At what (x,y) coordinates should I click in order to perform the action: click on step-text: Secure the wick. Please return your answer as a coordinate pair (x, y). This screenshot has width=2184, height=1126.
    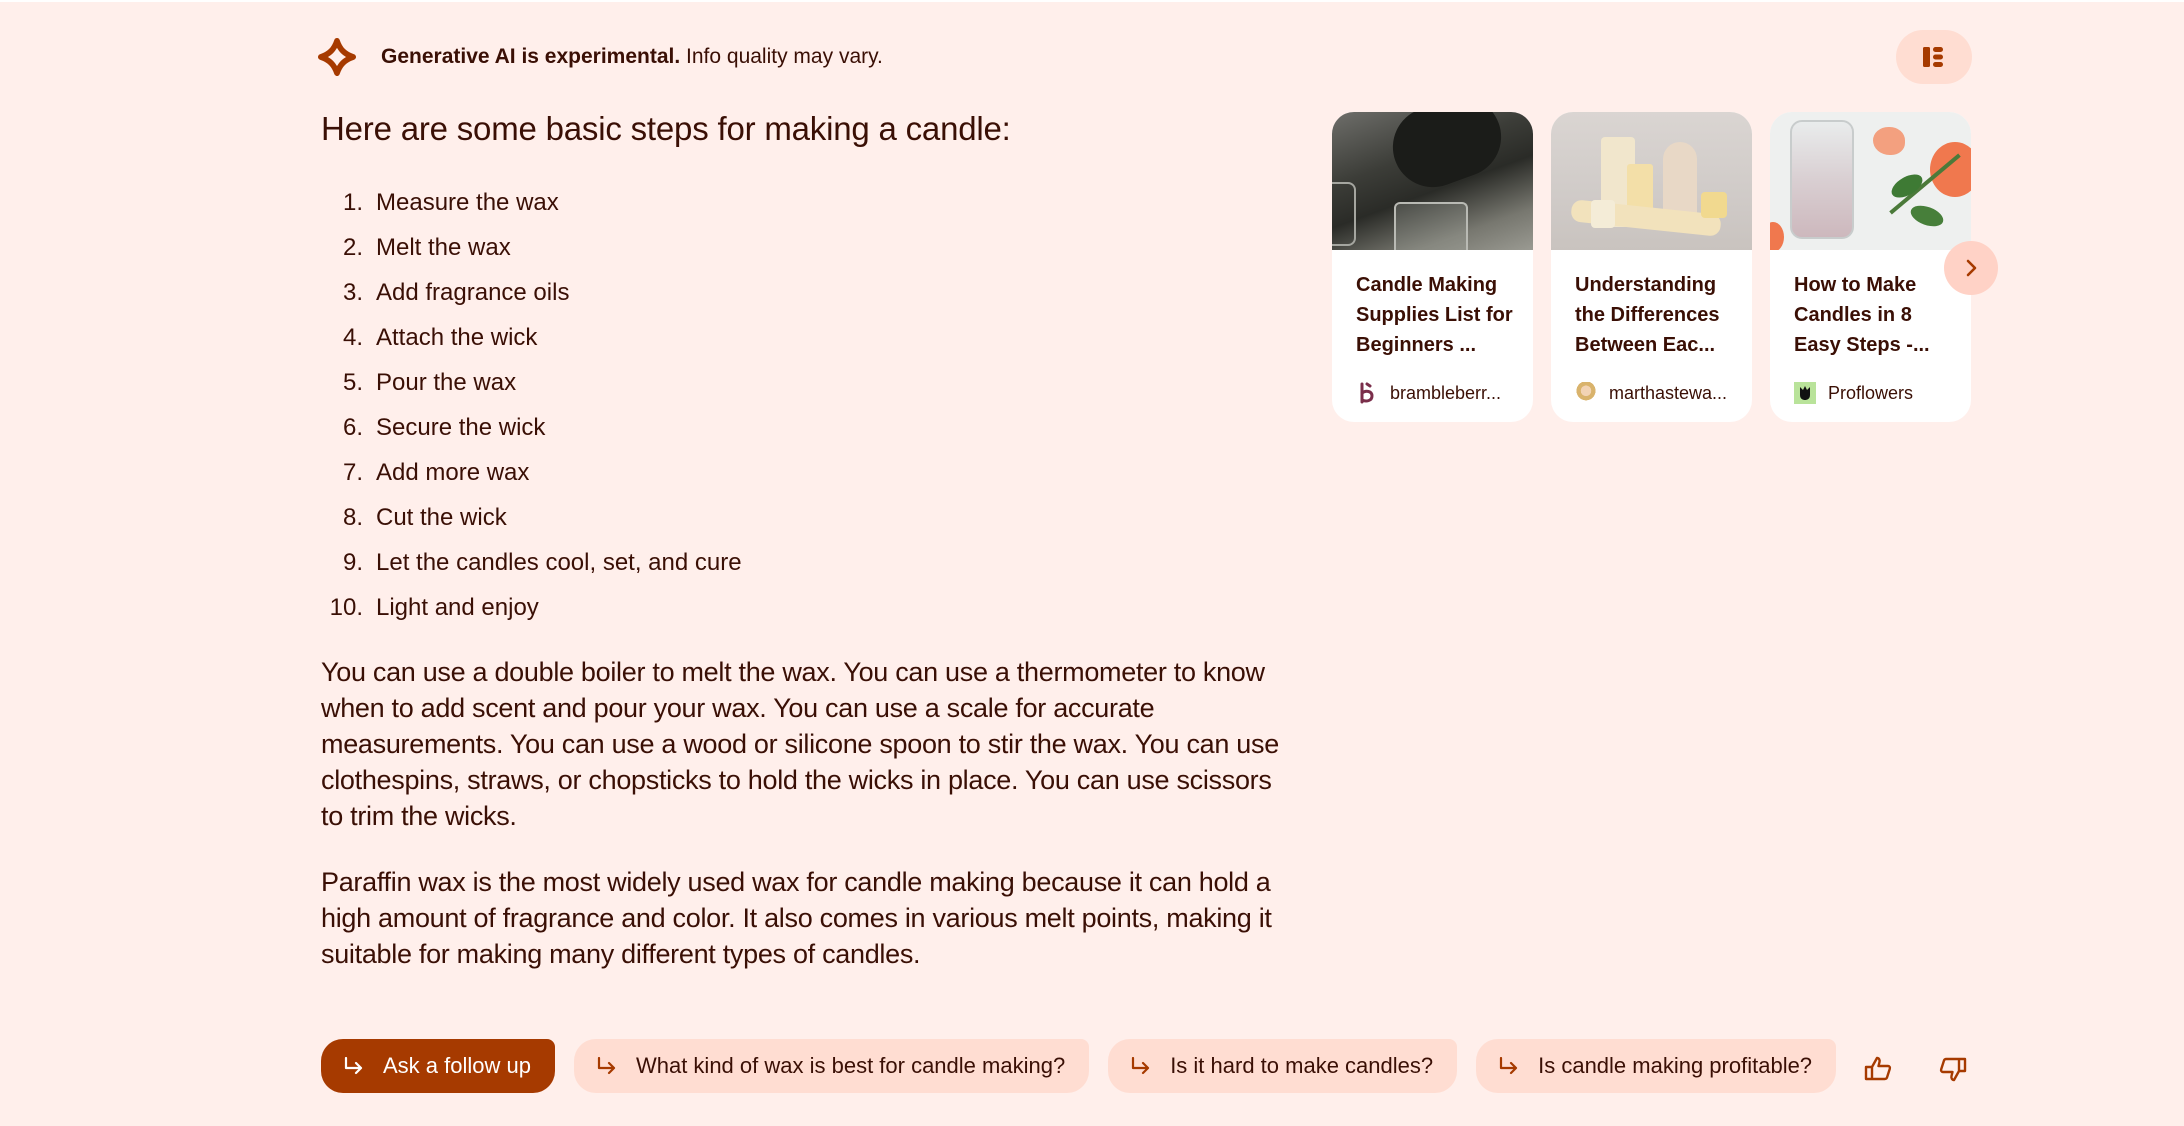
    Looking at the image, I should click on (461, 427).